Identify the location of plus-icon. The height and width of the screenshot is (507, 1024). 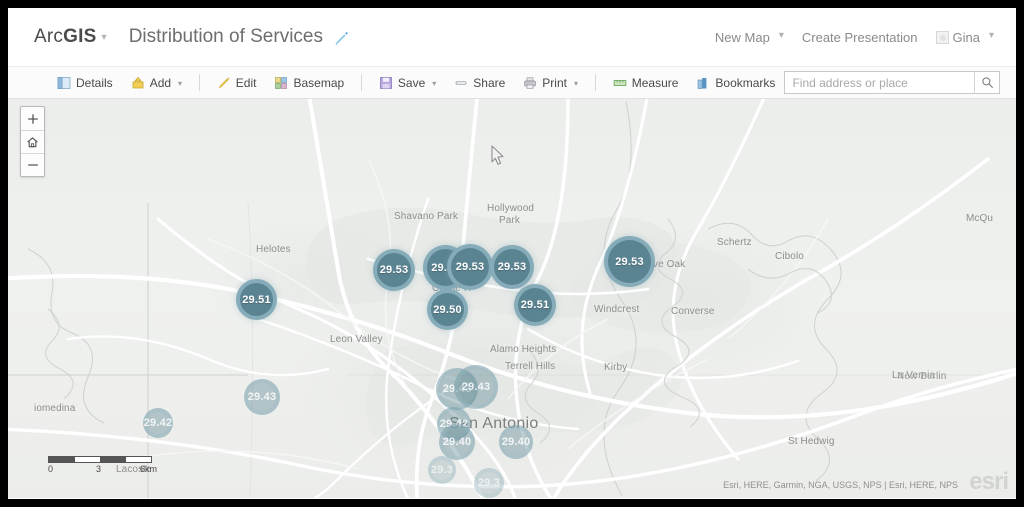
(32, 118).